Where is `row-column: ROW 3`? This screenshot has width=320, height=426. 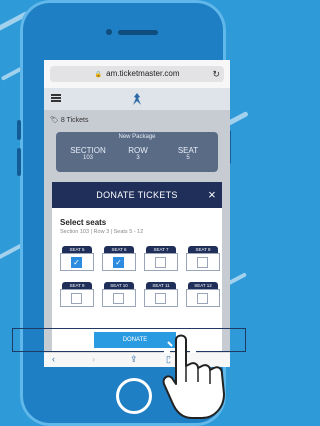
row-column: ROW 3 is located at coordinates (138, 153).